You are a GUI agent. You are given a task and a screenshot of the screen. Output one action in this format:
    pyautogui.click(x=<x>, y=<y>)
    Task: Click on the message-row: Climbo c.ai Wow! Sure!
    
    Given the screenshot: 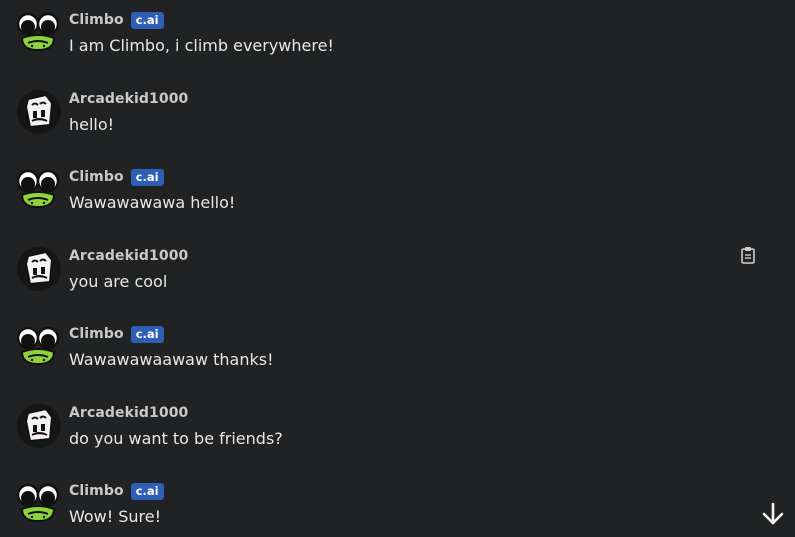 What is the action you would take?
    pyautogui.click(x=397, y=509)
    